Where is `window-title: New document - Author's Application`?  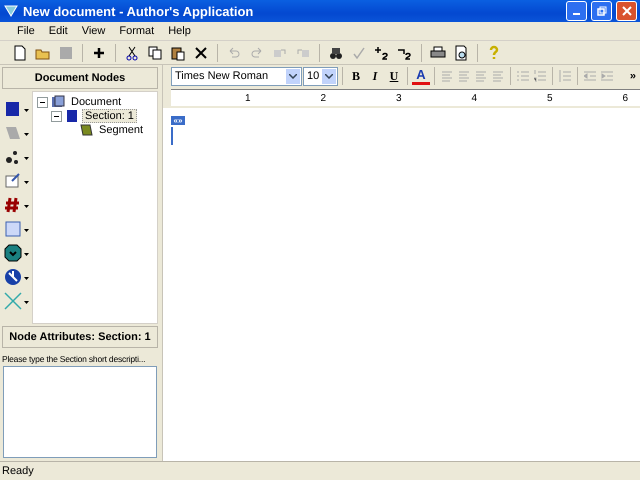 window-title: New document - Author's Application is located at coordinates (138, 11).